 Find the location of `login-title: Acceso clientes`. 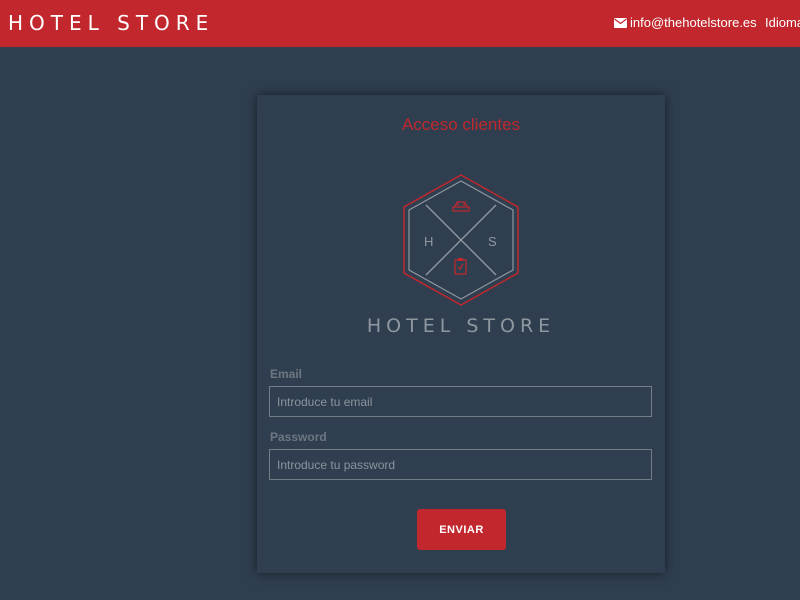

login-title: Acceso clientes is located at coordinates (461, 124).